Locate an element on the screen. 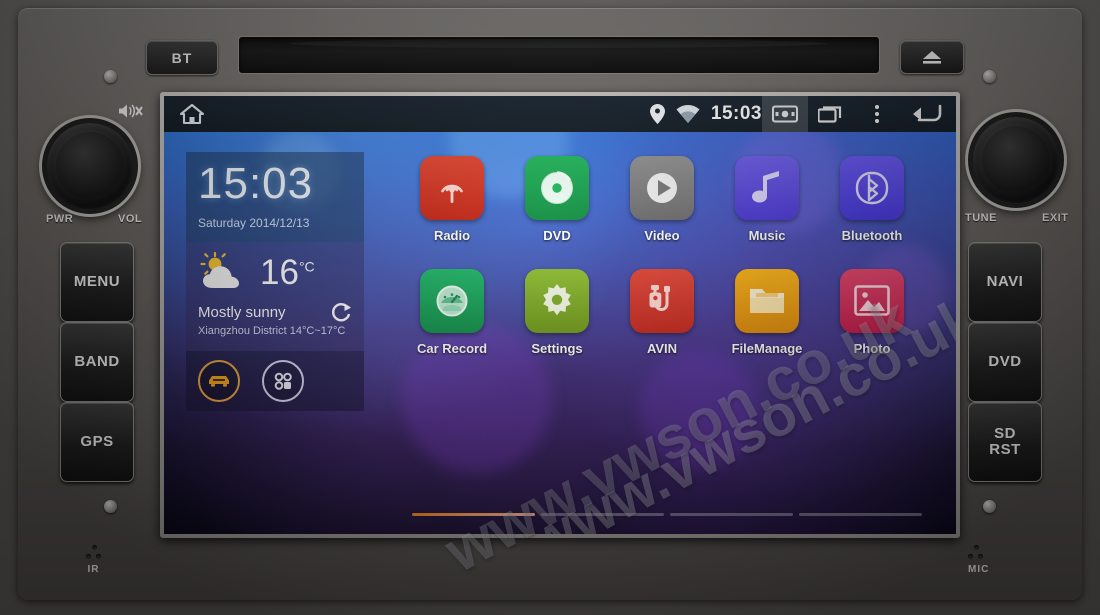  radio-antenna-icon is located at coordinates (452, 193).